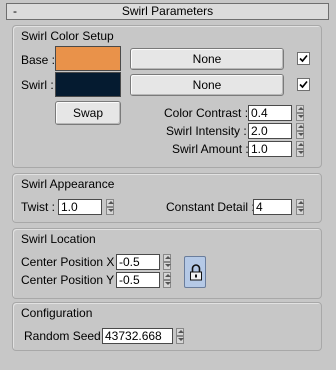  Describe the element at coordinates (210, 149) in the screenshot. I see `swirl-amount-label: Swirl Amount :` at that location.